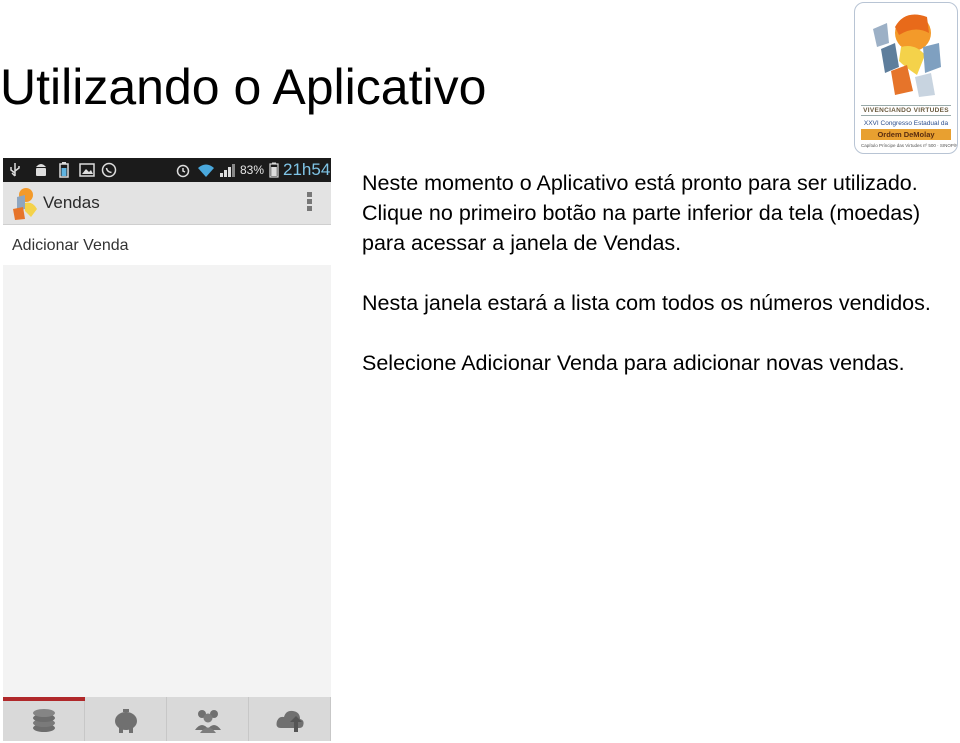 The width and height of the screenshot is (960, 743). I want to click on slide-title: Utilizando o Aplicativo, so click(243, 87).